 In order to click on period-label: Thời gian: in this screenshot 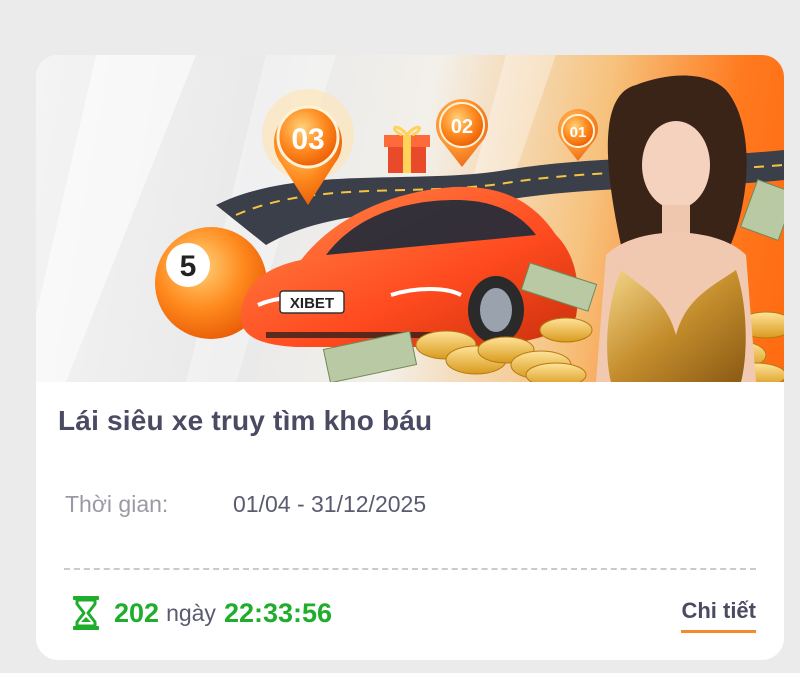, I will do `click(117, 504)`.